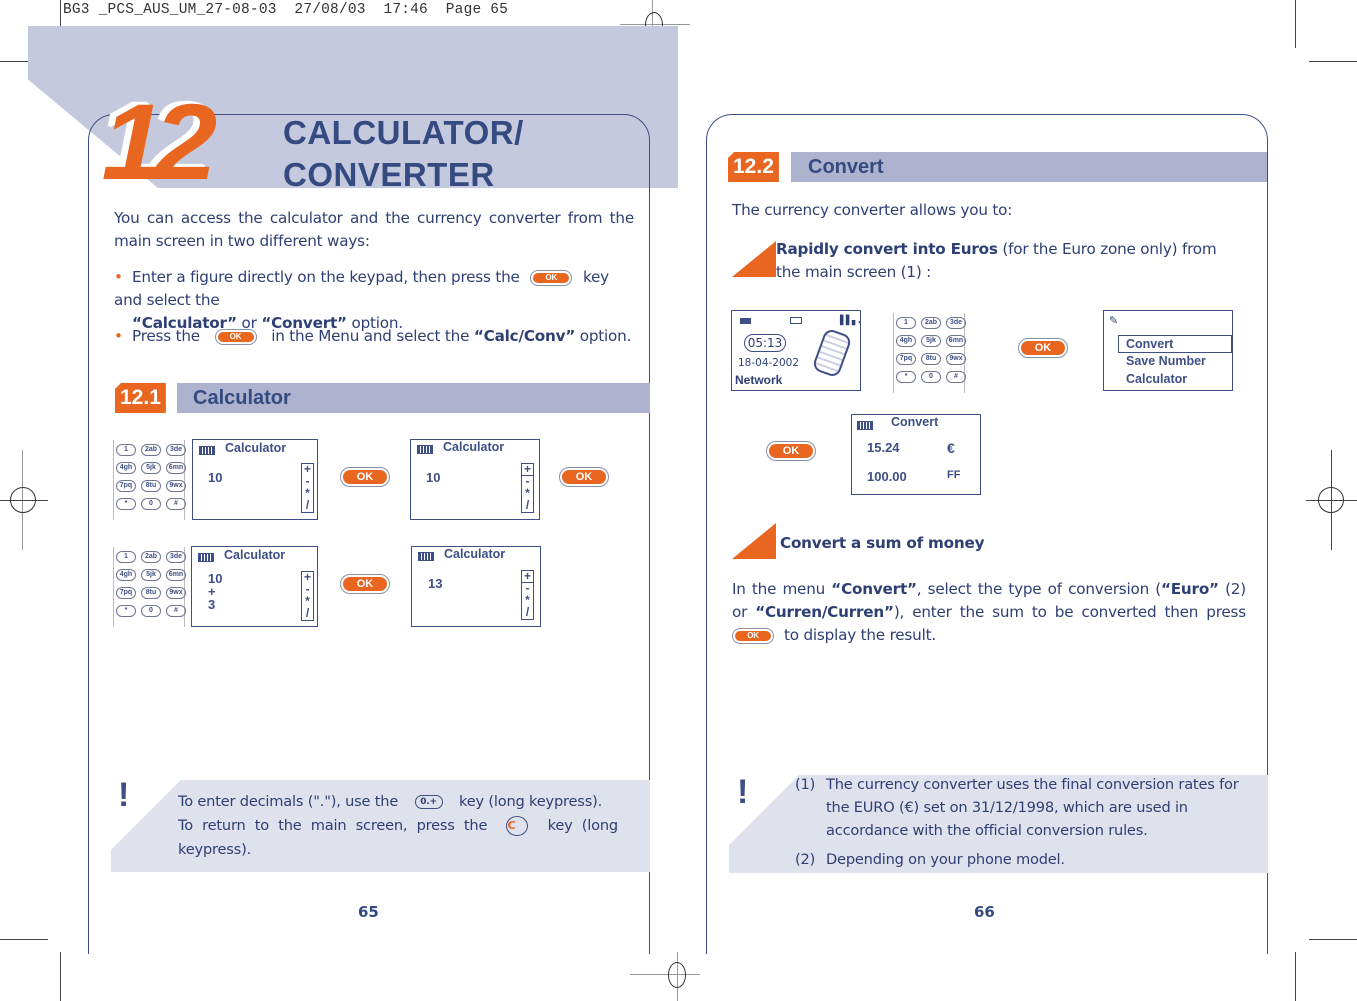 This screenshot has width=1357, height=1001. Describe the element at coordinates (765, 343) in the screenshot. I see `clock: 05:13` at that location.